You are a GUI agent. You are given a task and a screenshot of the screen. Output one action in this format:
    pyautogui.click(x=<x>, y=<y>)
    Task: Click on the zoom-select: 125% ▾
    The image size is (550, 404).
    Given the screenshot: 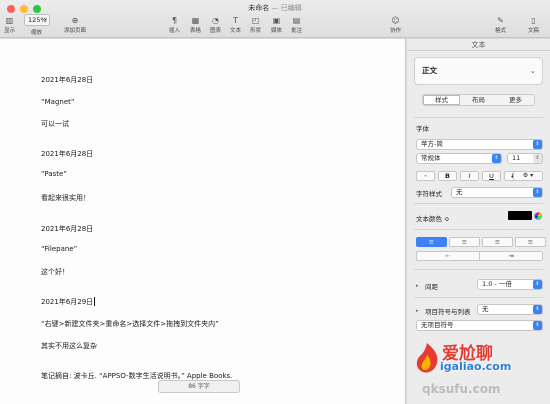 What is the action you would take?
    pyautogui.click(x=37, y=20)
    